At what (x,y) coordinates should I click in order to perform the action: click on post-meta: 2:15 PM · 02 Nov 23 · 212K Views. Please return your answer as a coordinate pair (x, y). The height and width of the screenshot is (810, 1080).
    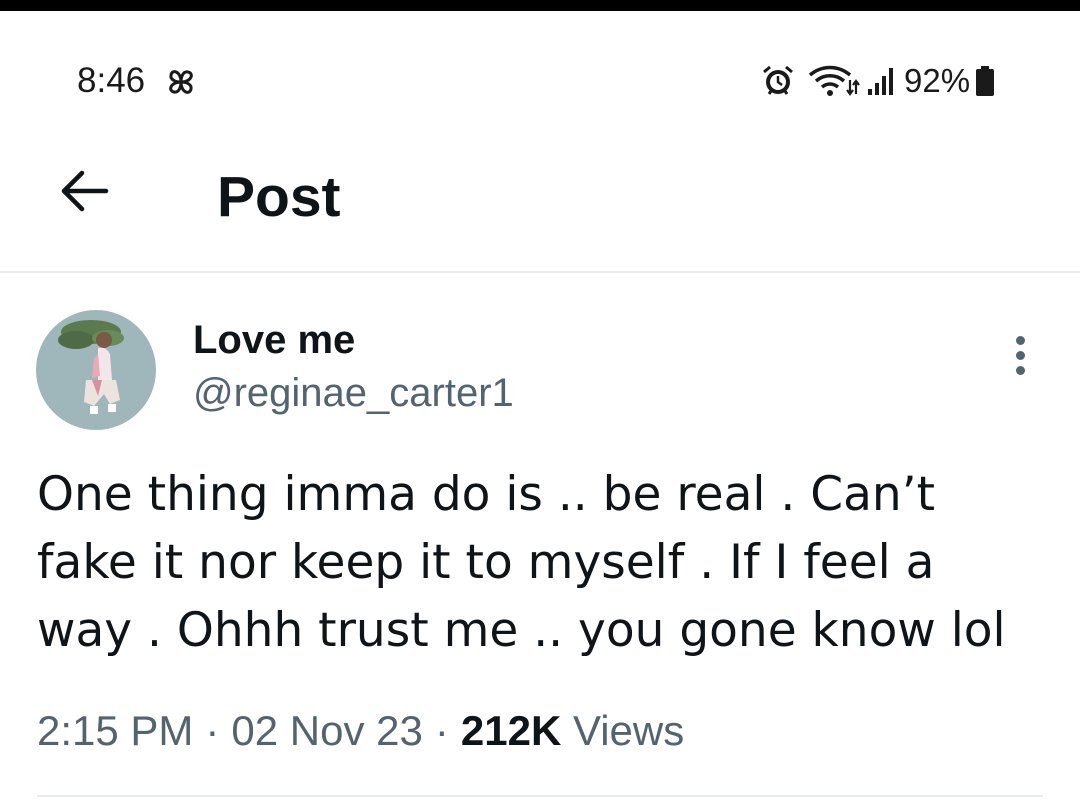
    Looking at the image, I should click on (360, 731).